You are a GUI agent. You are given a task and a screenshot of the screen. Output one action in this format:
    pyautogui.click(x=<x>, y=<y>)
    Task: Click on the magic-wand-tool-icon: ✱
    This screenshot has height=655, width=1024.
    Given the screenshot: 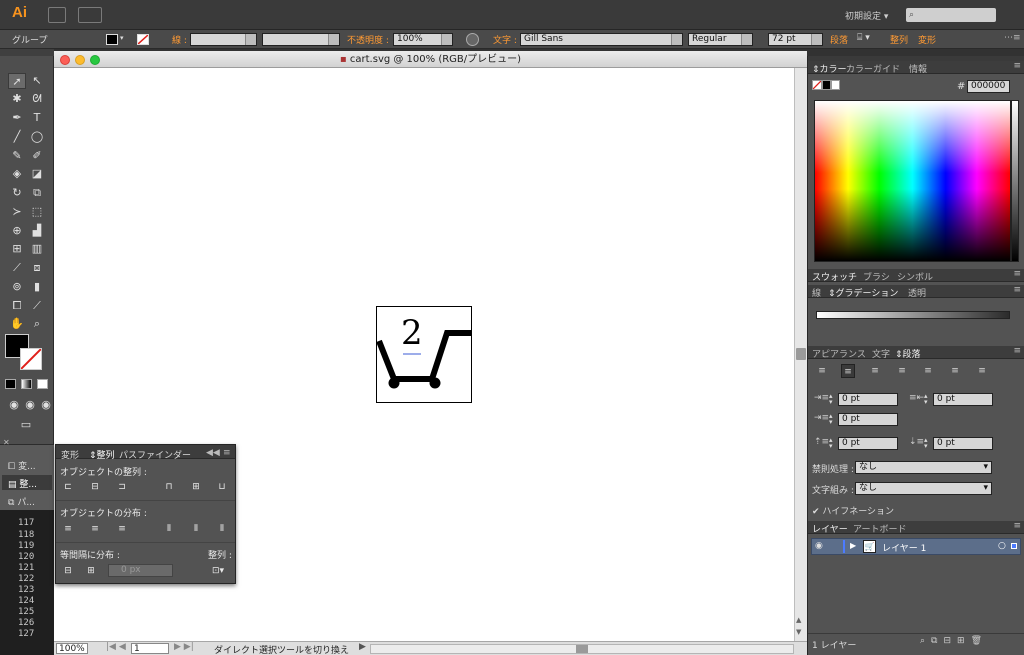 What is the action you would take?
    pyautogui.click(x=17, y=99)
    